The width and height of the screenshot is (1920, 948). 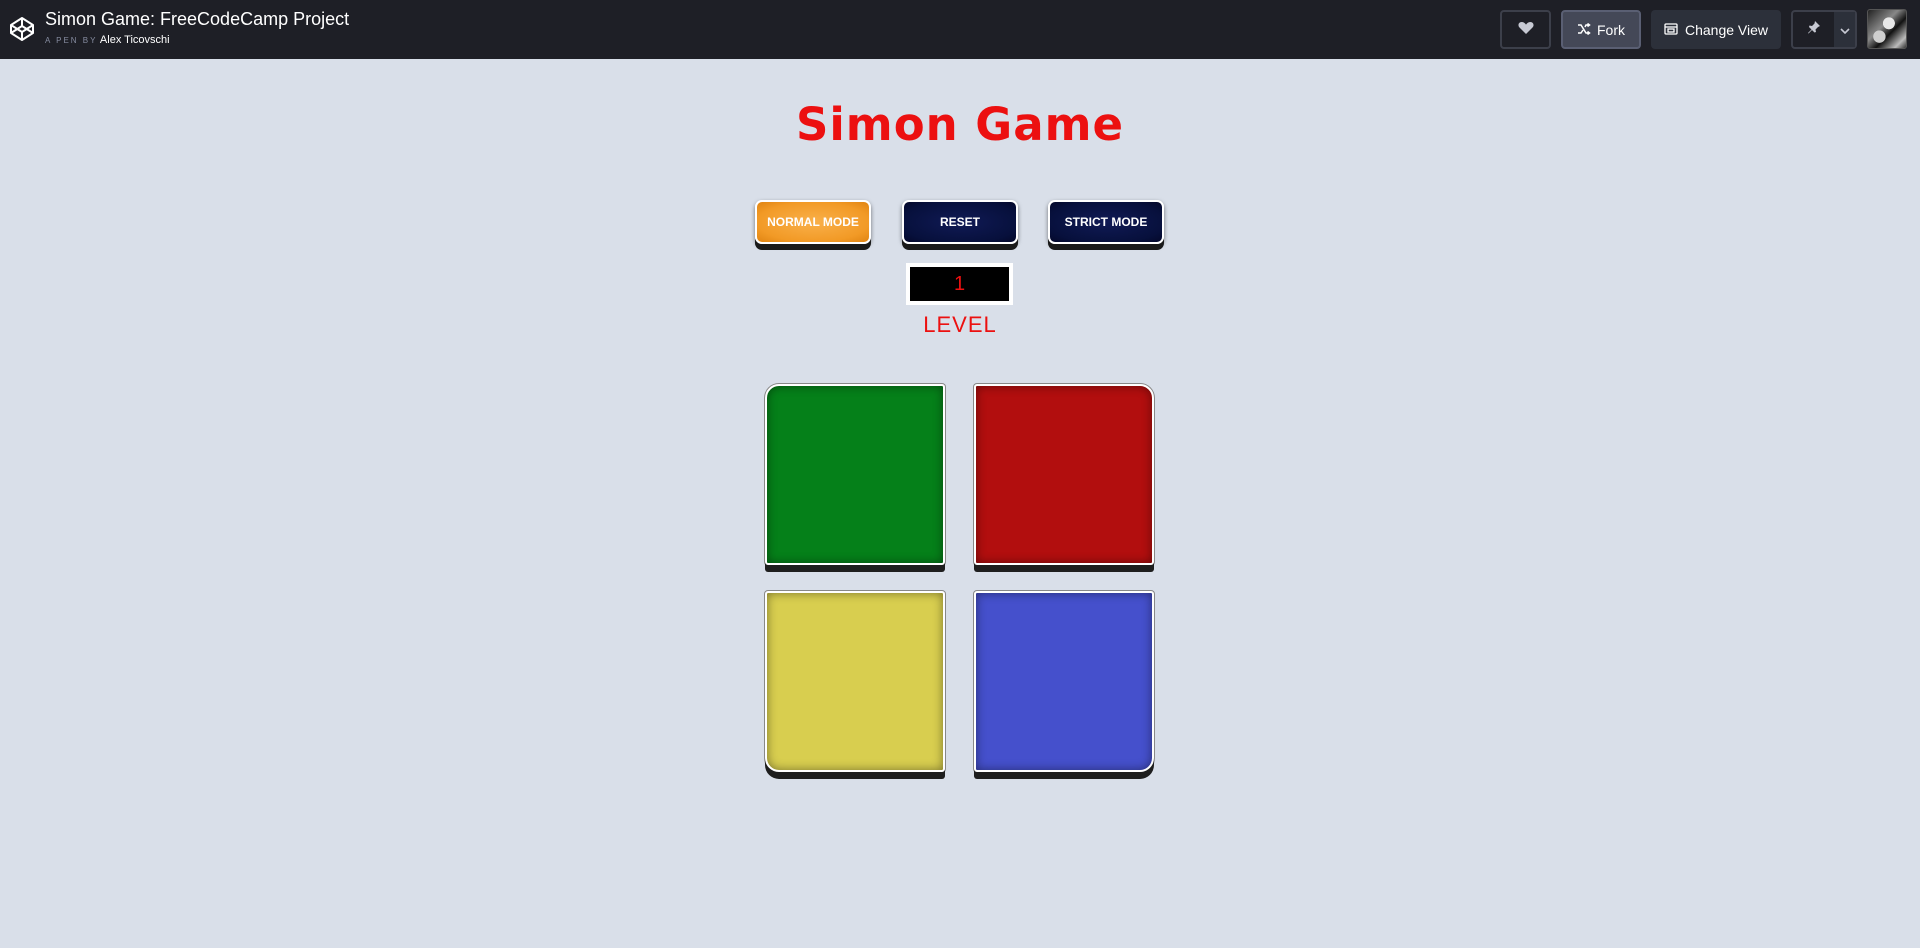 I want to click on normal-mode-button: NORMAL MODE, so click(x=813, y=222).